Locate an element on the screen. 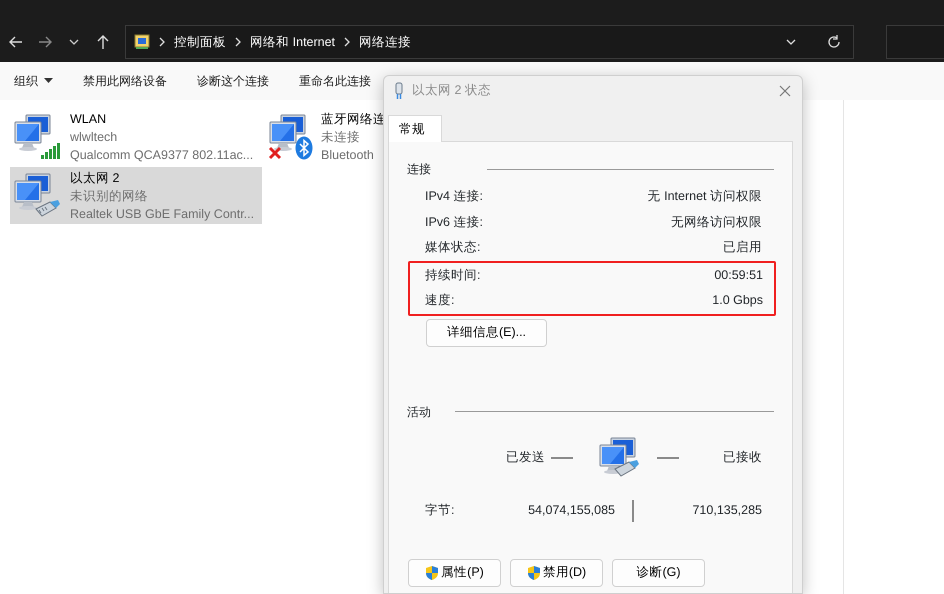 Image resolution: width=944 pixels, height=594 pixels. sent-label: 已发送 is located at coordinates (525, 457).